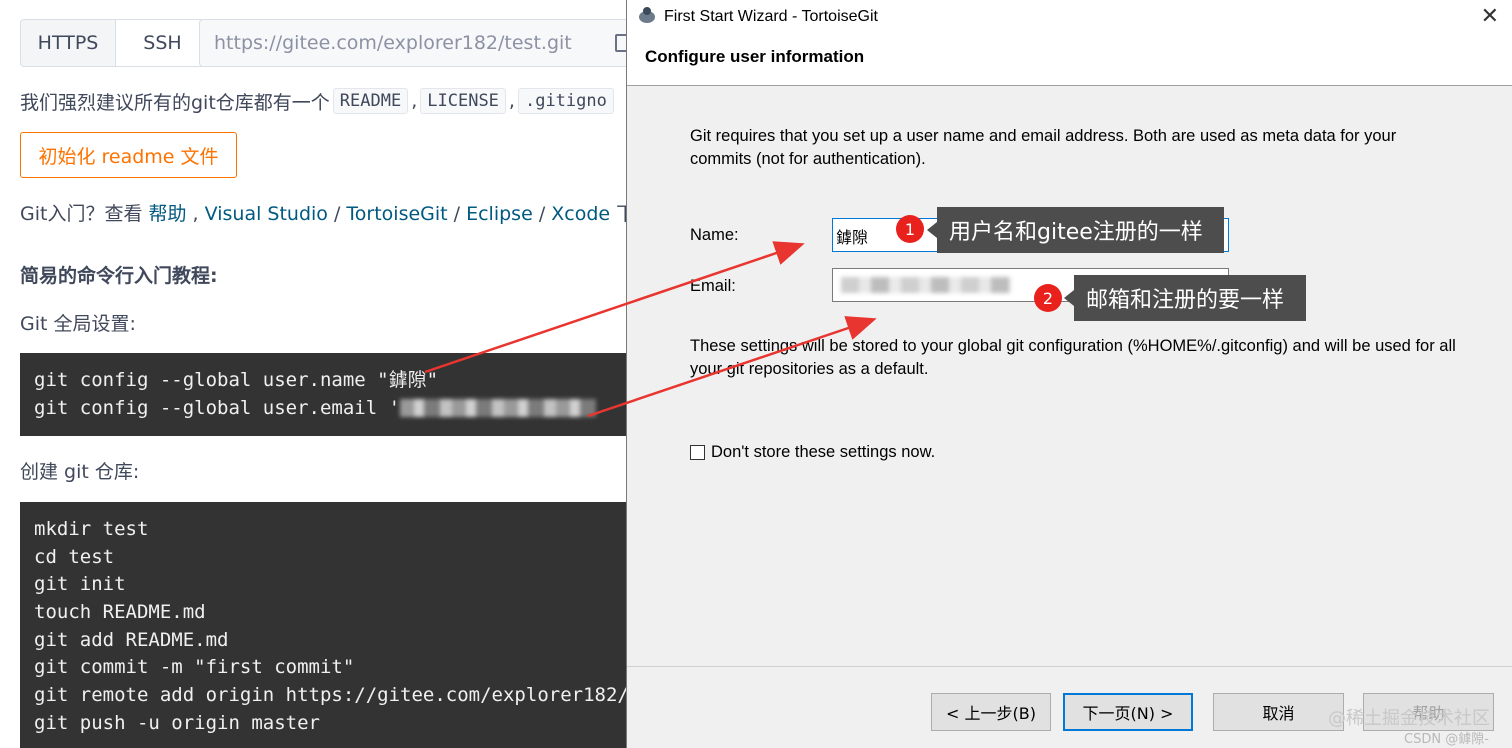 Image resolution: width=1512 pixels, height=748 pixels. I want to click on protocol-switch: HTTPS SSH, so click(115, 43).